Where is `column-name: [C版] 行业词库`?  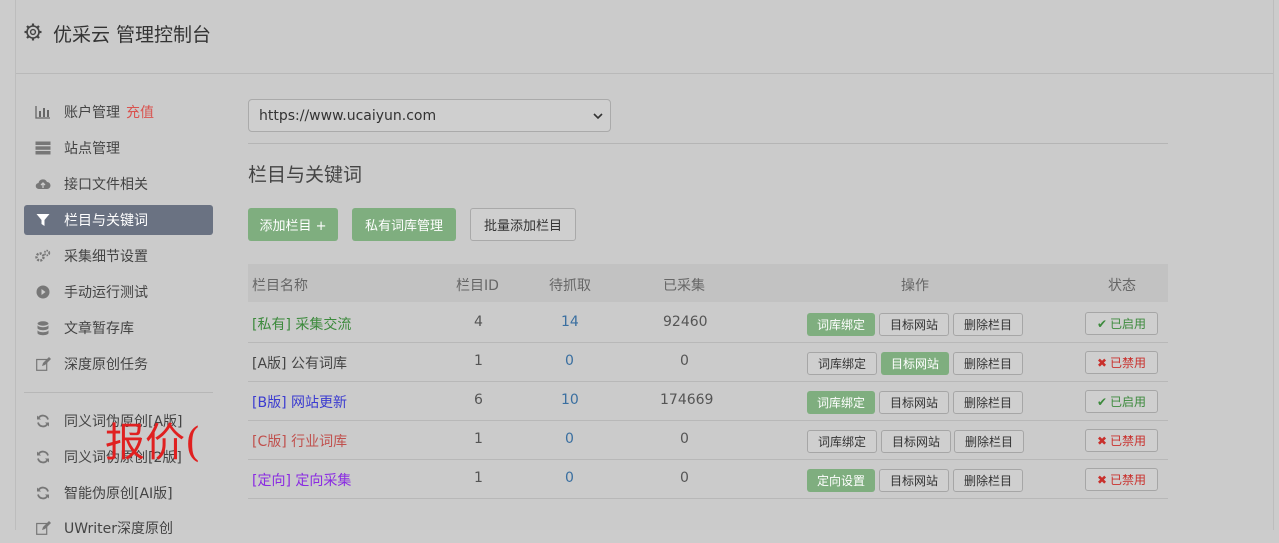 column-name: [C版] 行业词库 is located at coordinates (299, 441).